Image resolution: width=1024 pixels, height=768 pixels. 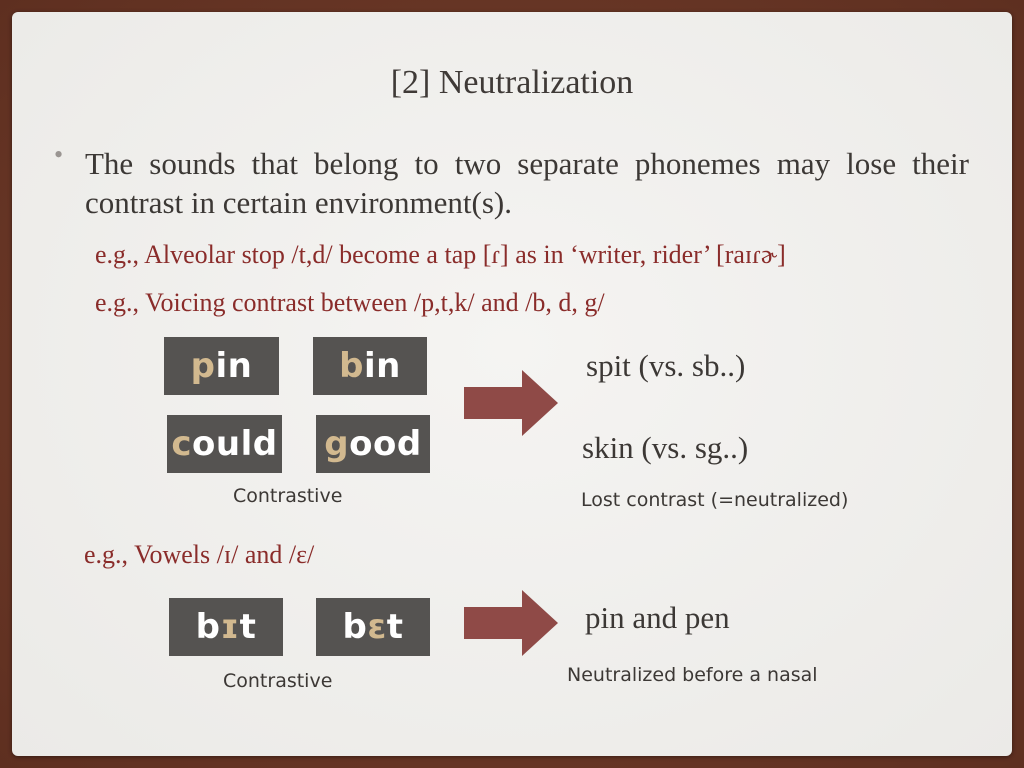 I want to click on slide-title: [2] Neutralization, so click(x=512, y=82).